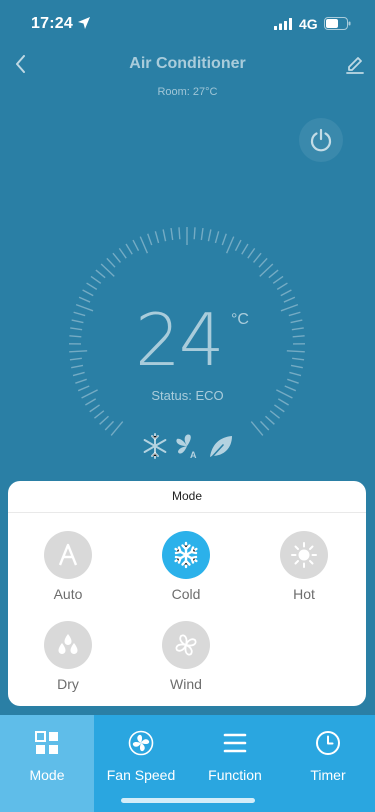  Describe the element at coordinates (141, 775) in the screenshot. I see `nav-label: Fan Speed` at that location.